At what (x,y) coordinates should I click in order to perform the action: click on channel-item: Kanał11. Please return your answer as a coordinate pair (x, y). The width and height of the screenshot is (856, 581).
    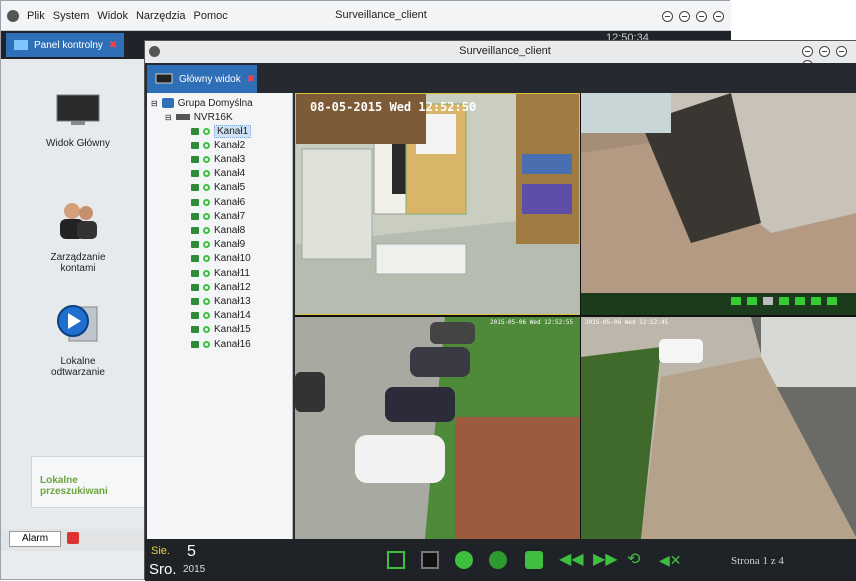
    Looking at the image, I should click on (220, 273).